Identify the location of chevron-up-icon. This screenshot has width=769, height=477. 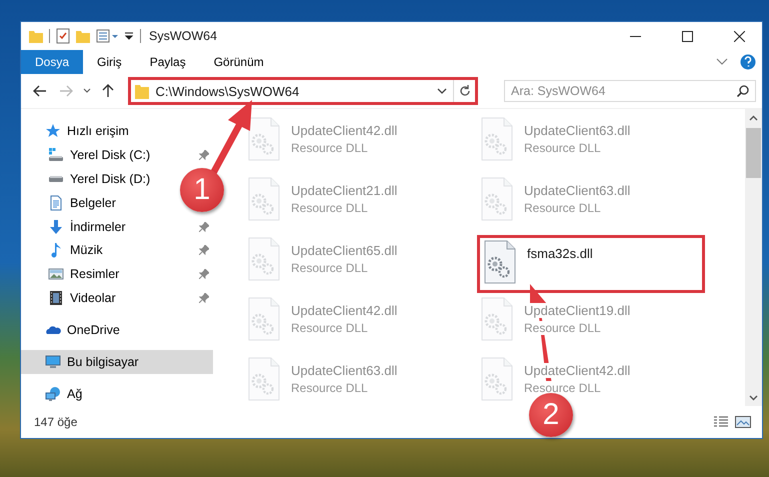
(753, 117).